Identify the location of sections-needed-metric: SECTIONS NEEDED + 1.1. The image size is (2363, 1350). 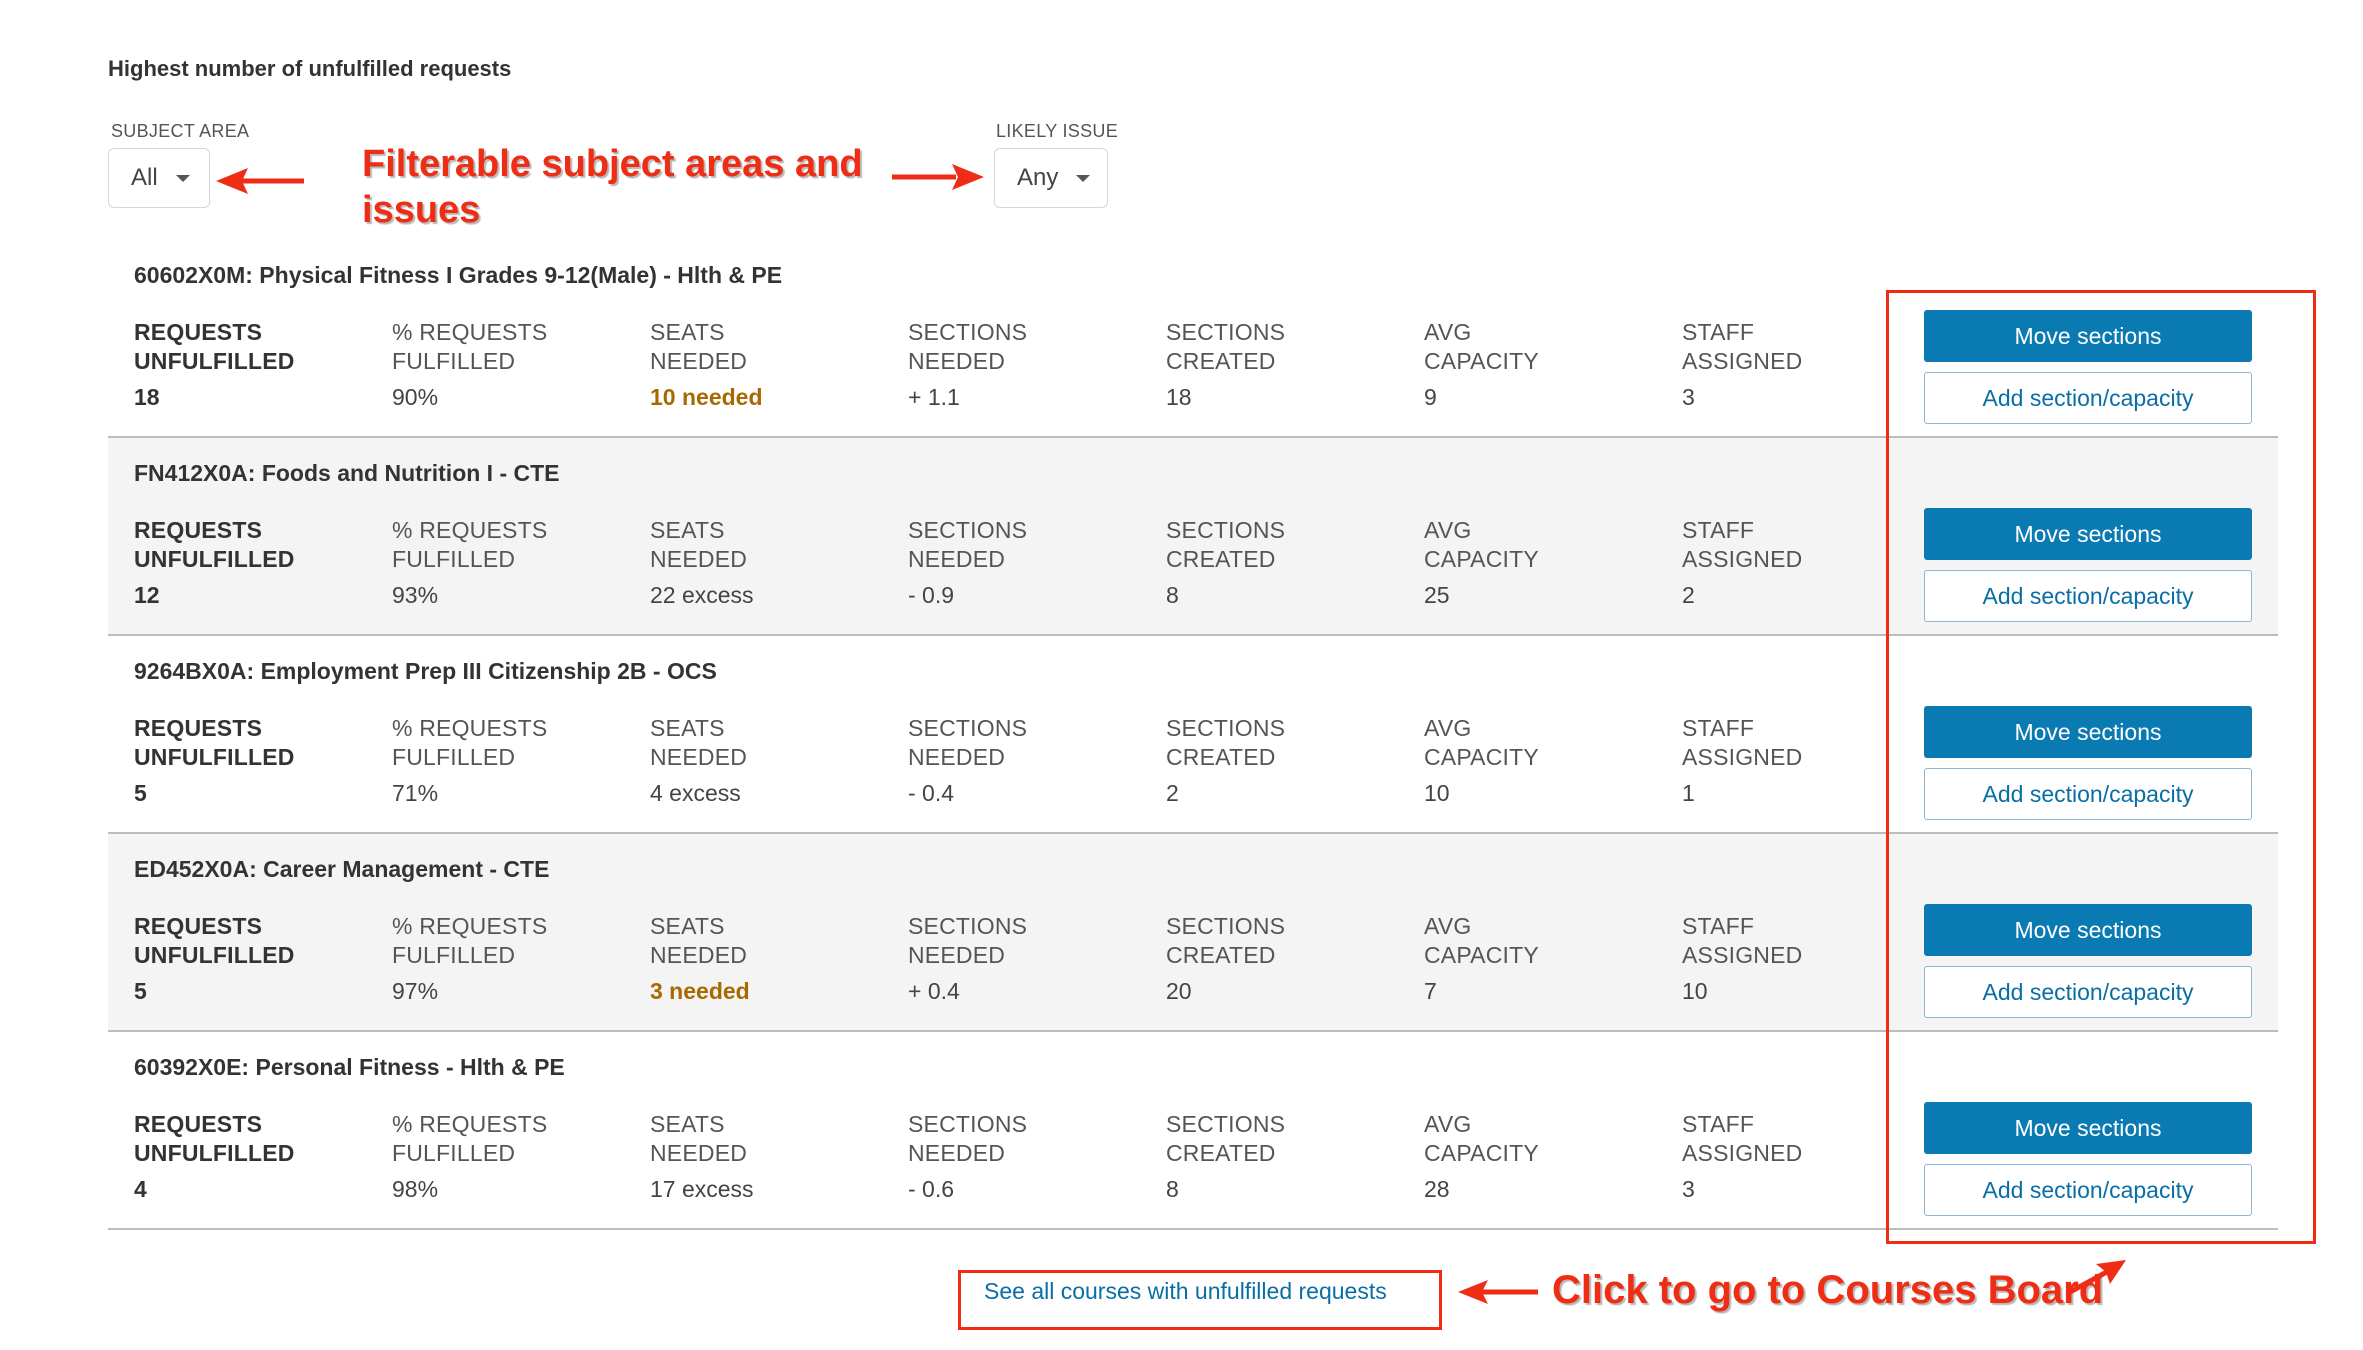
(1033, 364).